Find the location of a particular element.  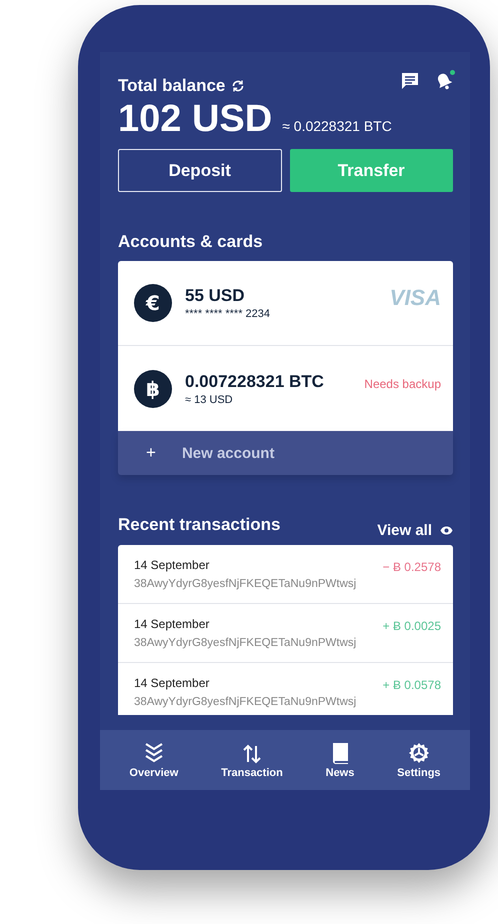

gear-icon is located at coordinates (419, 753).